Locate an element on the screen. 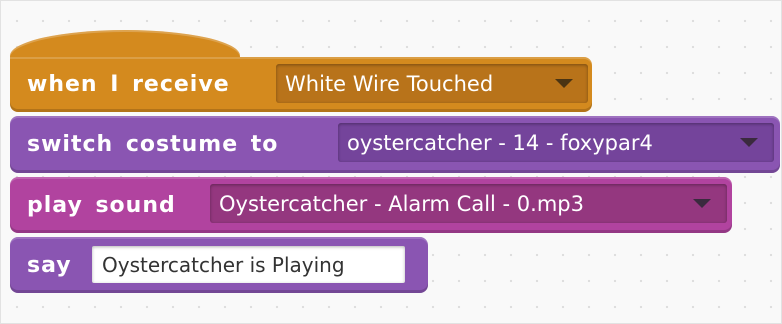  message-dropdown-value: White Wire Touched is located at coordinates (389, 83).